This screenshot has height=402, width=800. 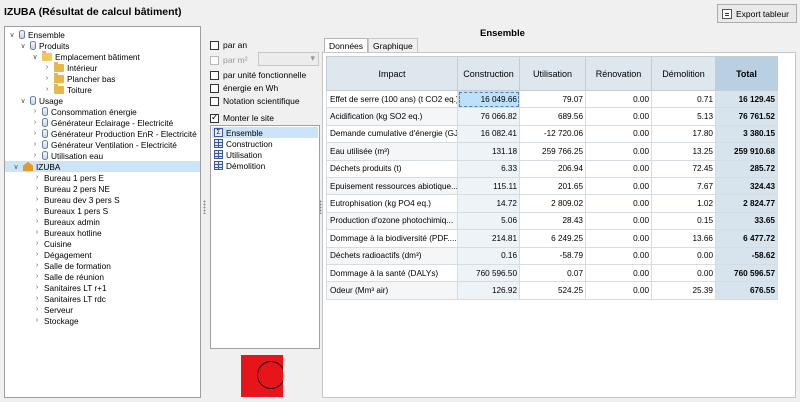 I want to click on column-header: Démolition, so click(x=683, y=73).